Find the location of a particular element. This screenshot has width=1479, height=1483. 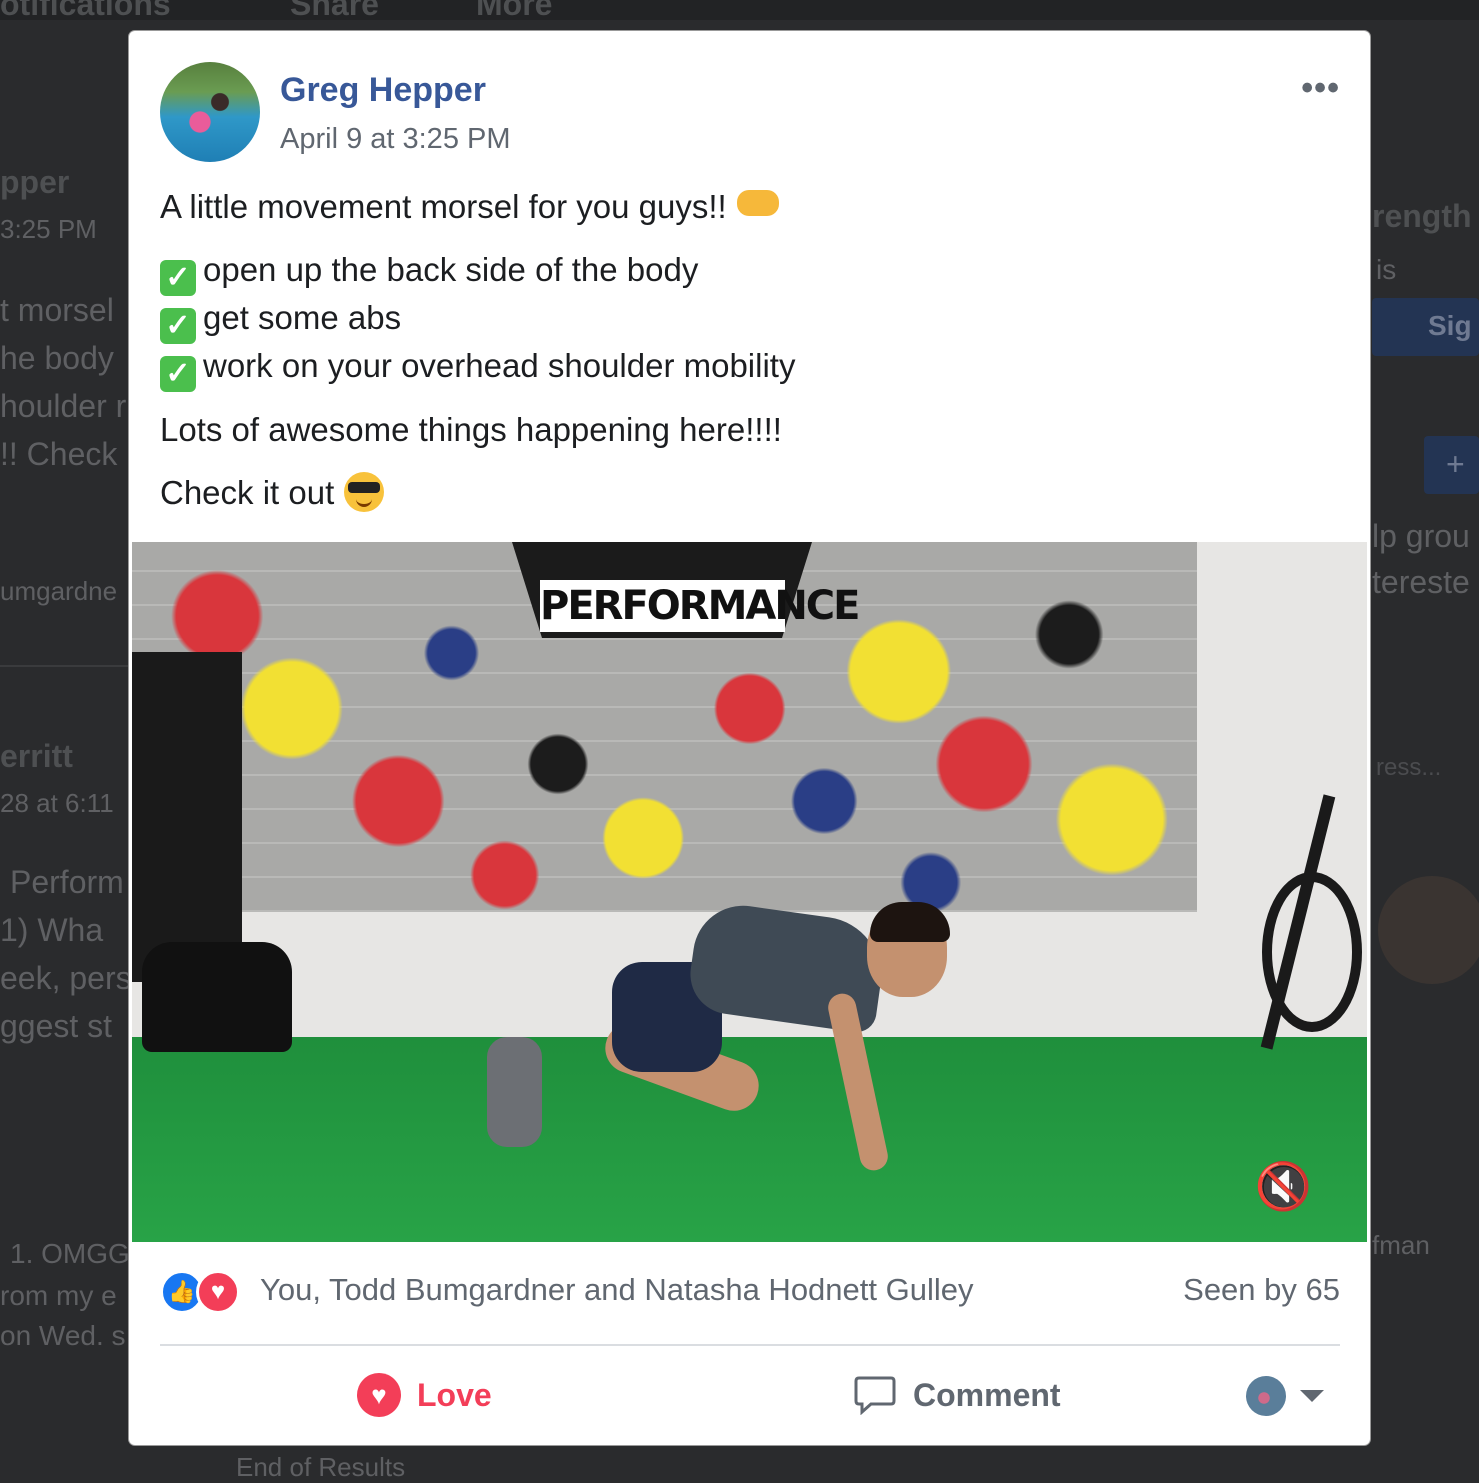

muted-speaker-icon: 🔇 is located at coordinates (1283, 1186).